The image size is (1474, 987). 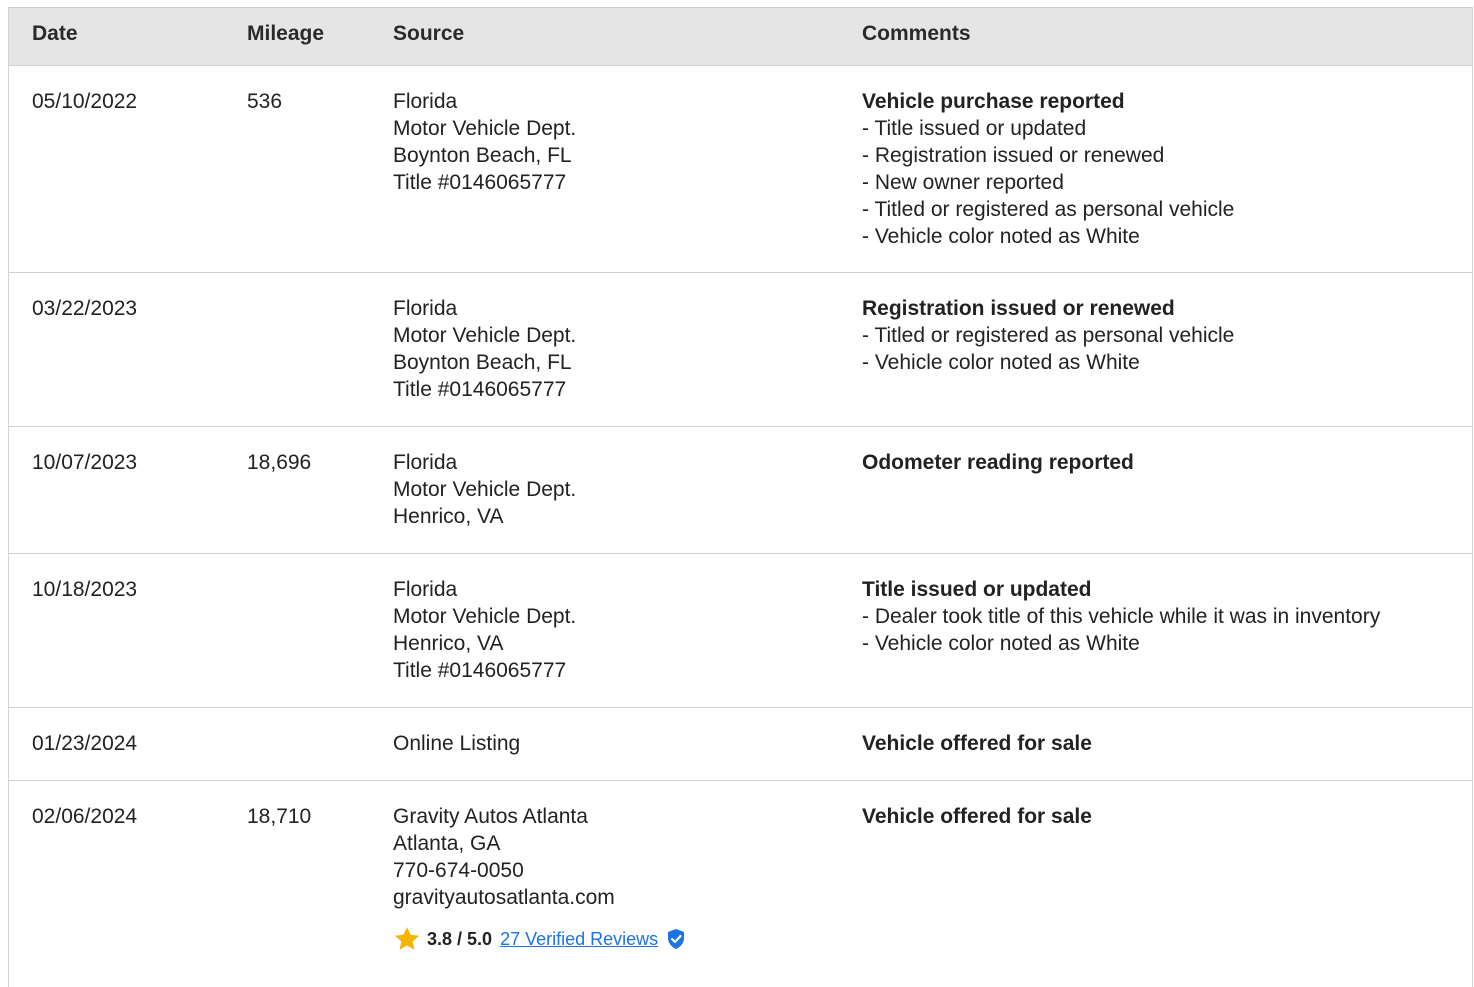 I want to click on row-mileage: 18,710, so click(x=279, y=816).